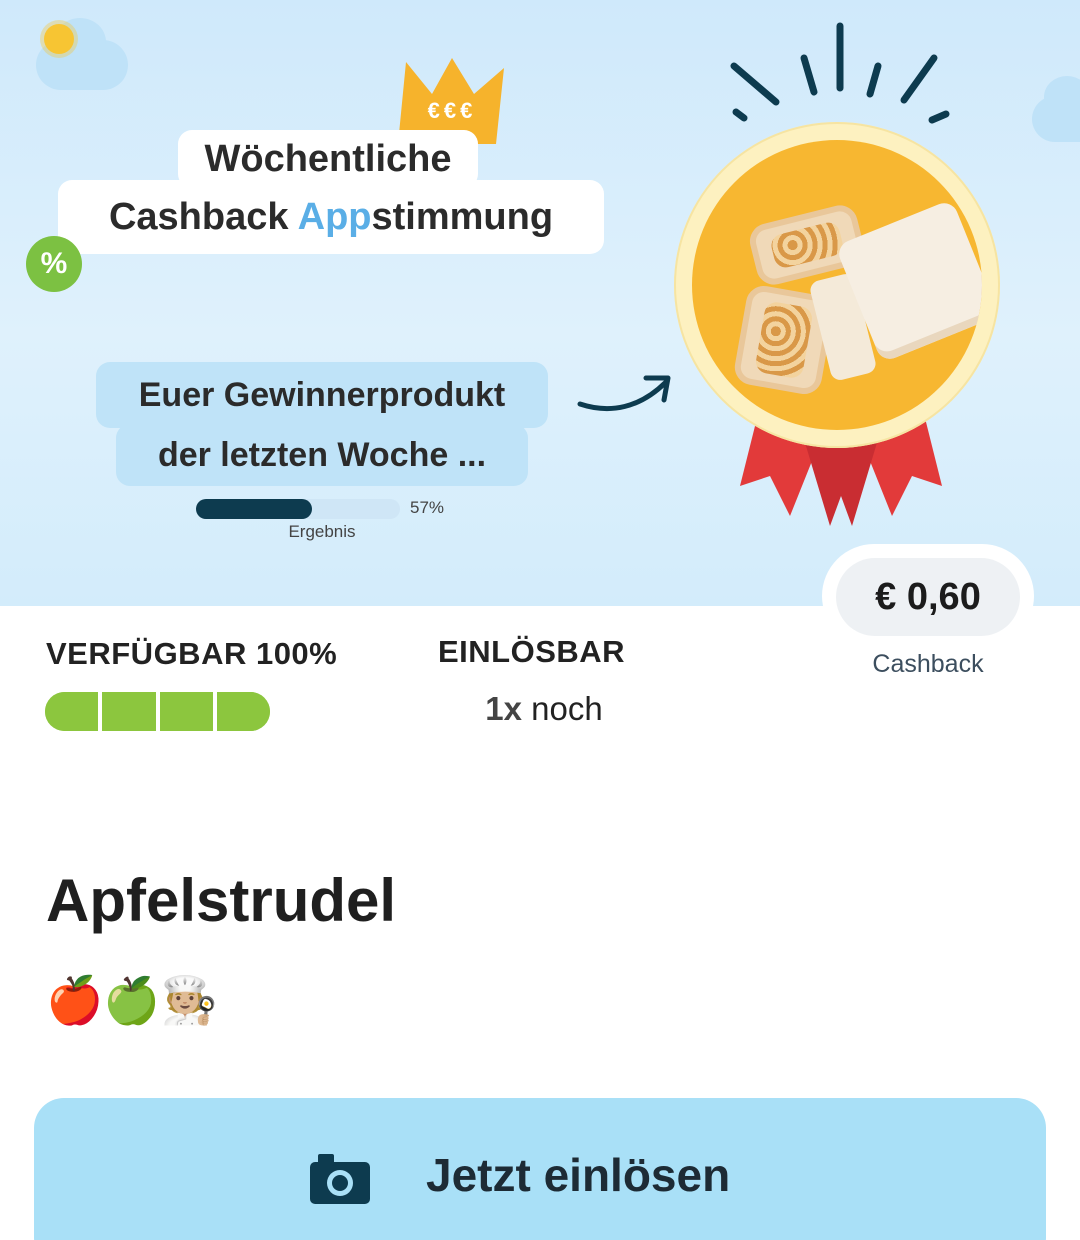 Image resolution: width=1080 pixels, height=1240 pixels. I want to click on result-label: Ergebnis, so click(322, 531).